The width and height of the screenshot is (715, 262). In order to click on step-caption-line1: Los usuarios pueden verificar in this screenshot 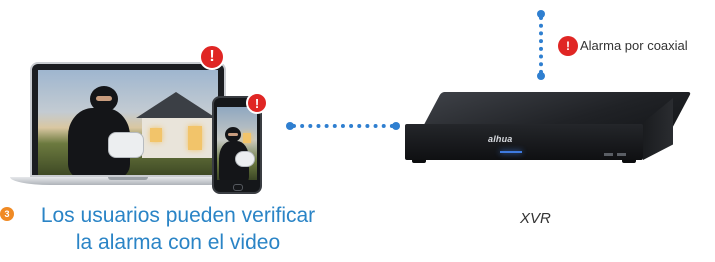, I will do `click(178, 215)`.